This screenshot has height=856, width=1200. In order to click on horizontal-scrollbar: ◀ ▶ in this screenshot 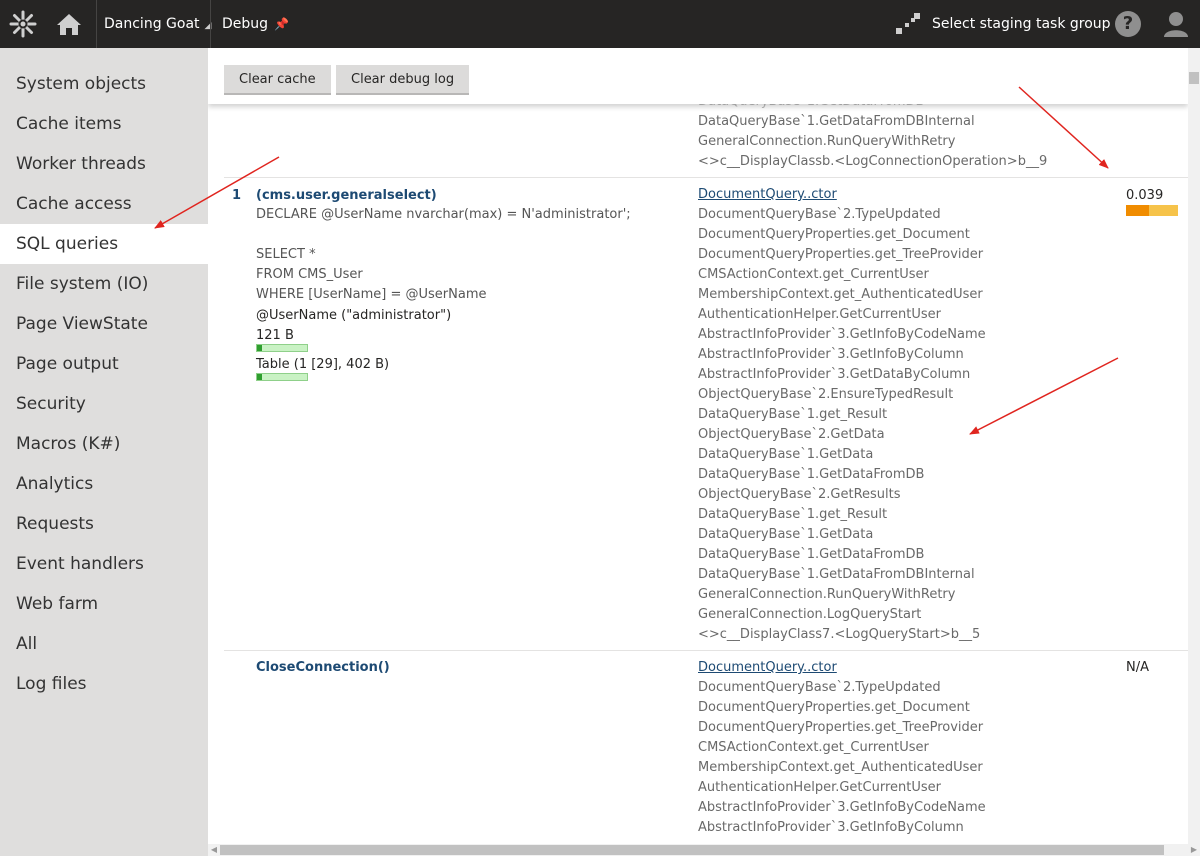, I will do `click(704, 850)`.